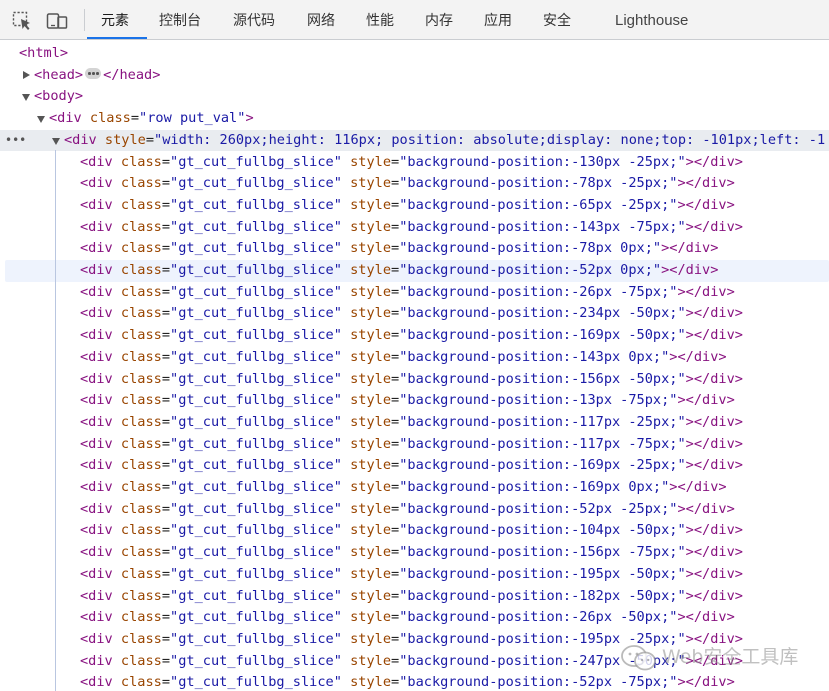 The image size is (829, 691). I want to click on tab-console: 控制台, so click(180, 20).